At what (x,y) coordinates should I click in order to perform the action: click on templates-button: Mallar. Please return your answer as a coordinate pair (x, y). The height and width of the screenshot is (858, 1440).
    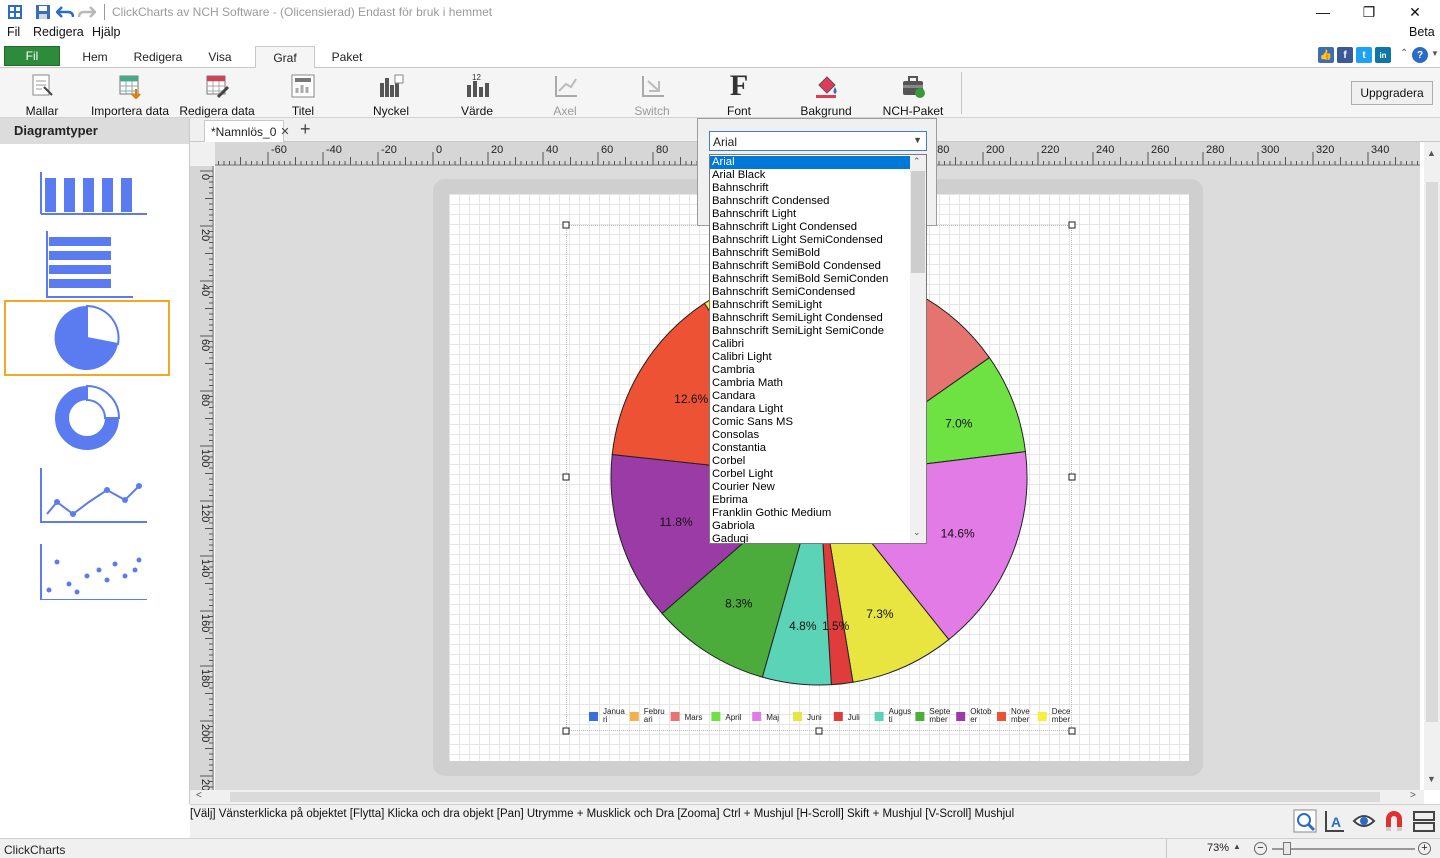
    Looking at the image, I should click on (42, 95).